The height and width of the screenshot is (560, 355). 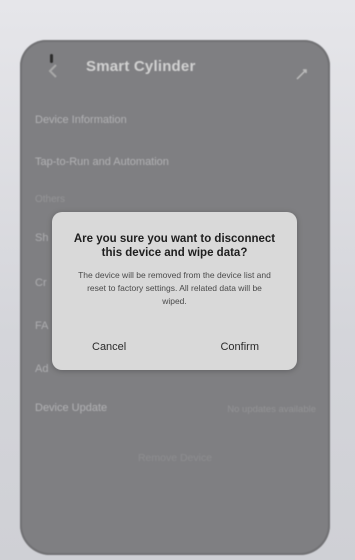 What do you see at coordinates (109, 347) in the screenshot?
I see `cancel-button: Cancel` at bounding box center [109, 347].